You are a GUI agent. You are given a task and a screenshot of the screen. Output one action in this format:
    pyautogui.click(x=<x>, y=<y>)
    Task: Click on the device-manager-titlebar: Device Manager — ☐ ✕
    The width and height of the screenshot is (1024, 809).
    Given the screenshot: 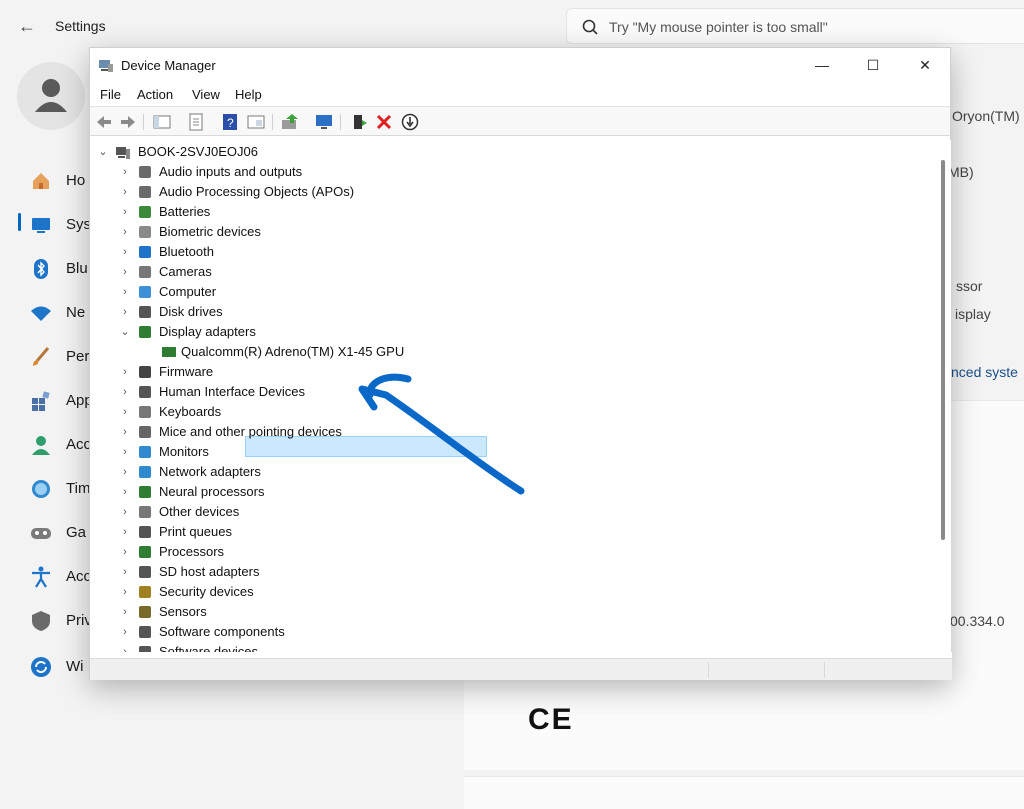 What is the action you would take?
    pyautogui.click(x=520, y=65)
    